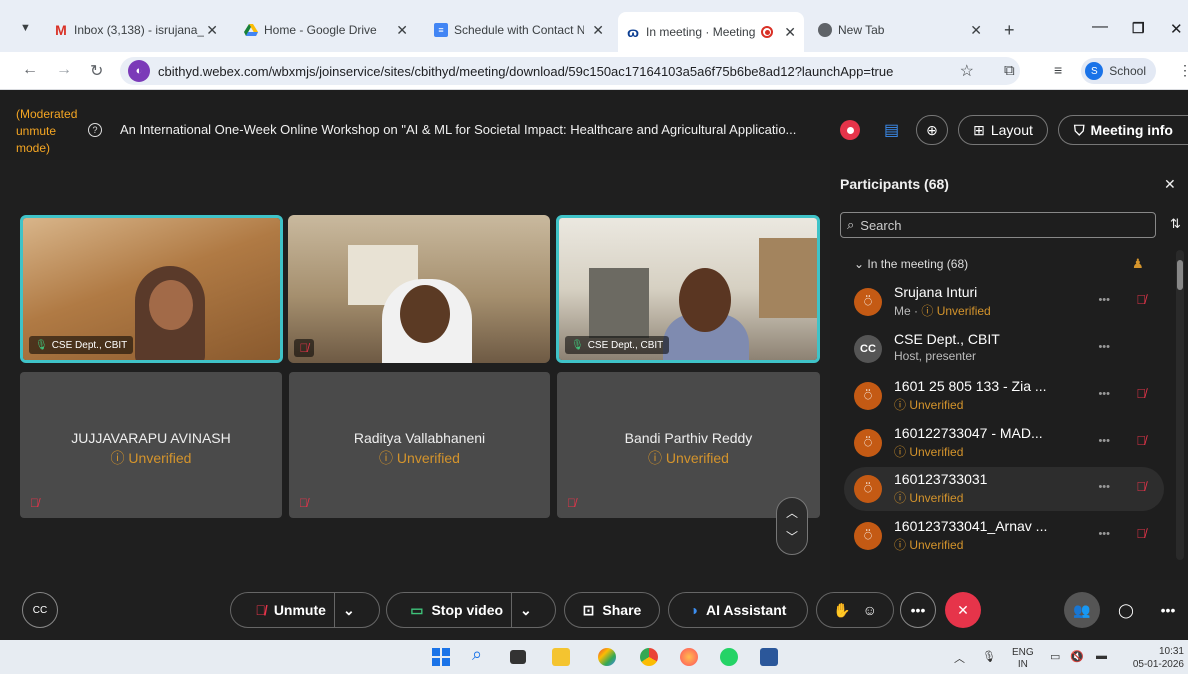 The width and height of the screenshot is (1188, 674). What do you see at coordinates (1101, 656) in the screenshot?
I see `battery-icon: ▬` at bounding box center [1101, 656].